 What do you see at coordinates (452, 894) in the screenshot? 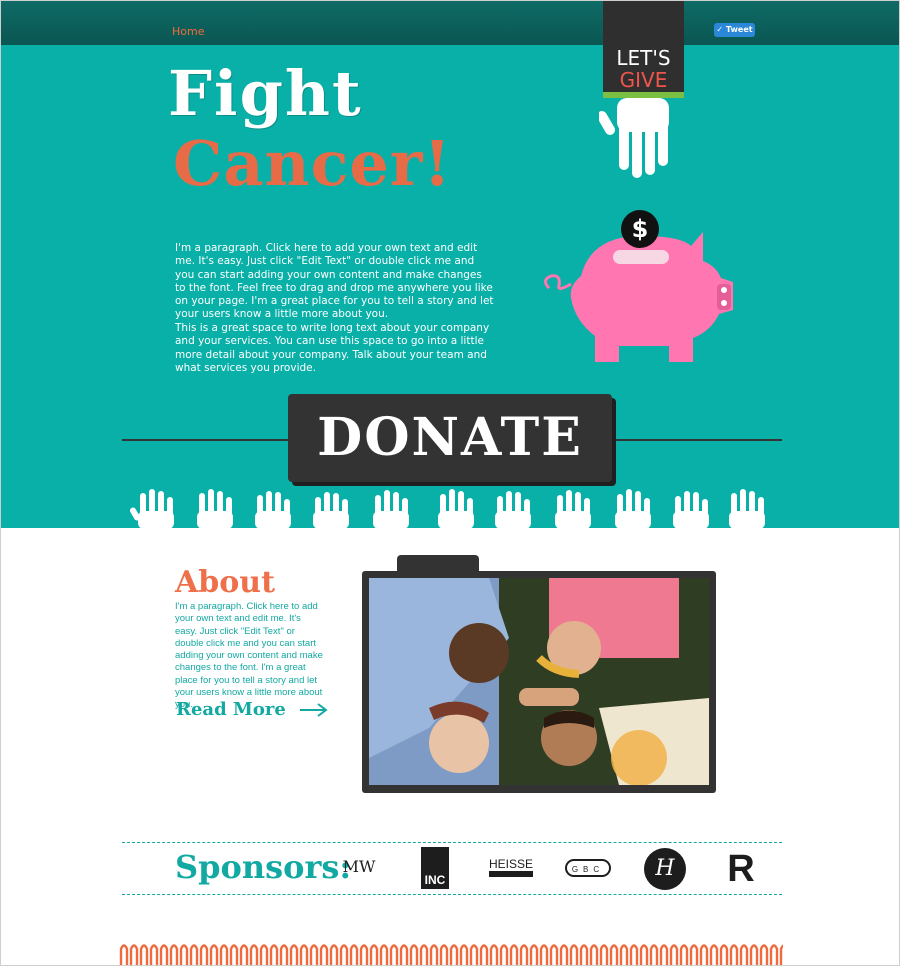
I see `sponsors-divider-bottom` at bounding box center [452, 894].